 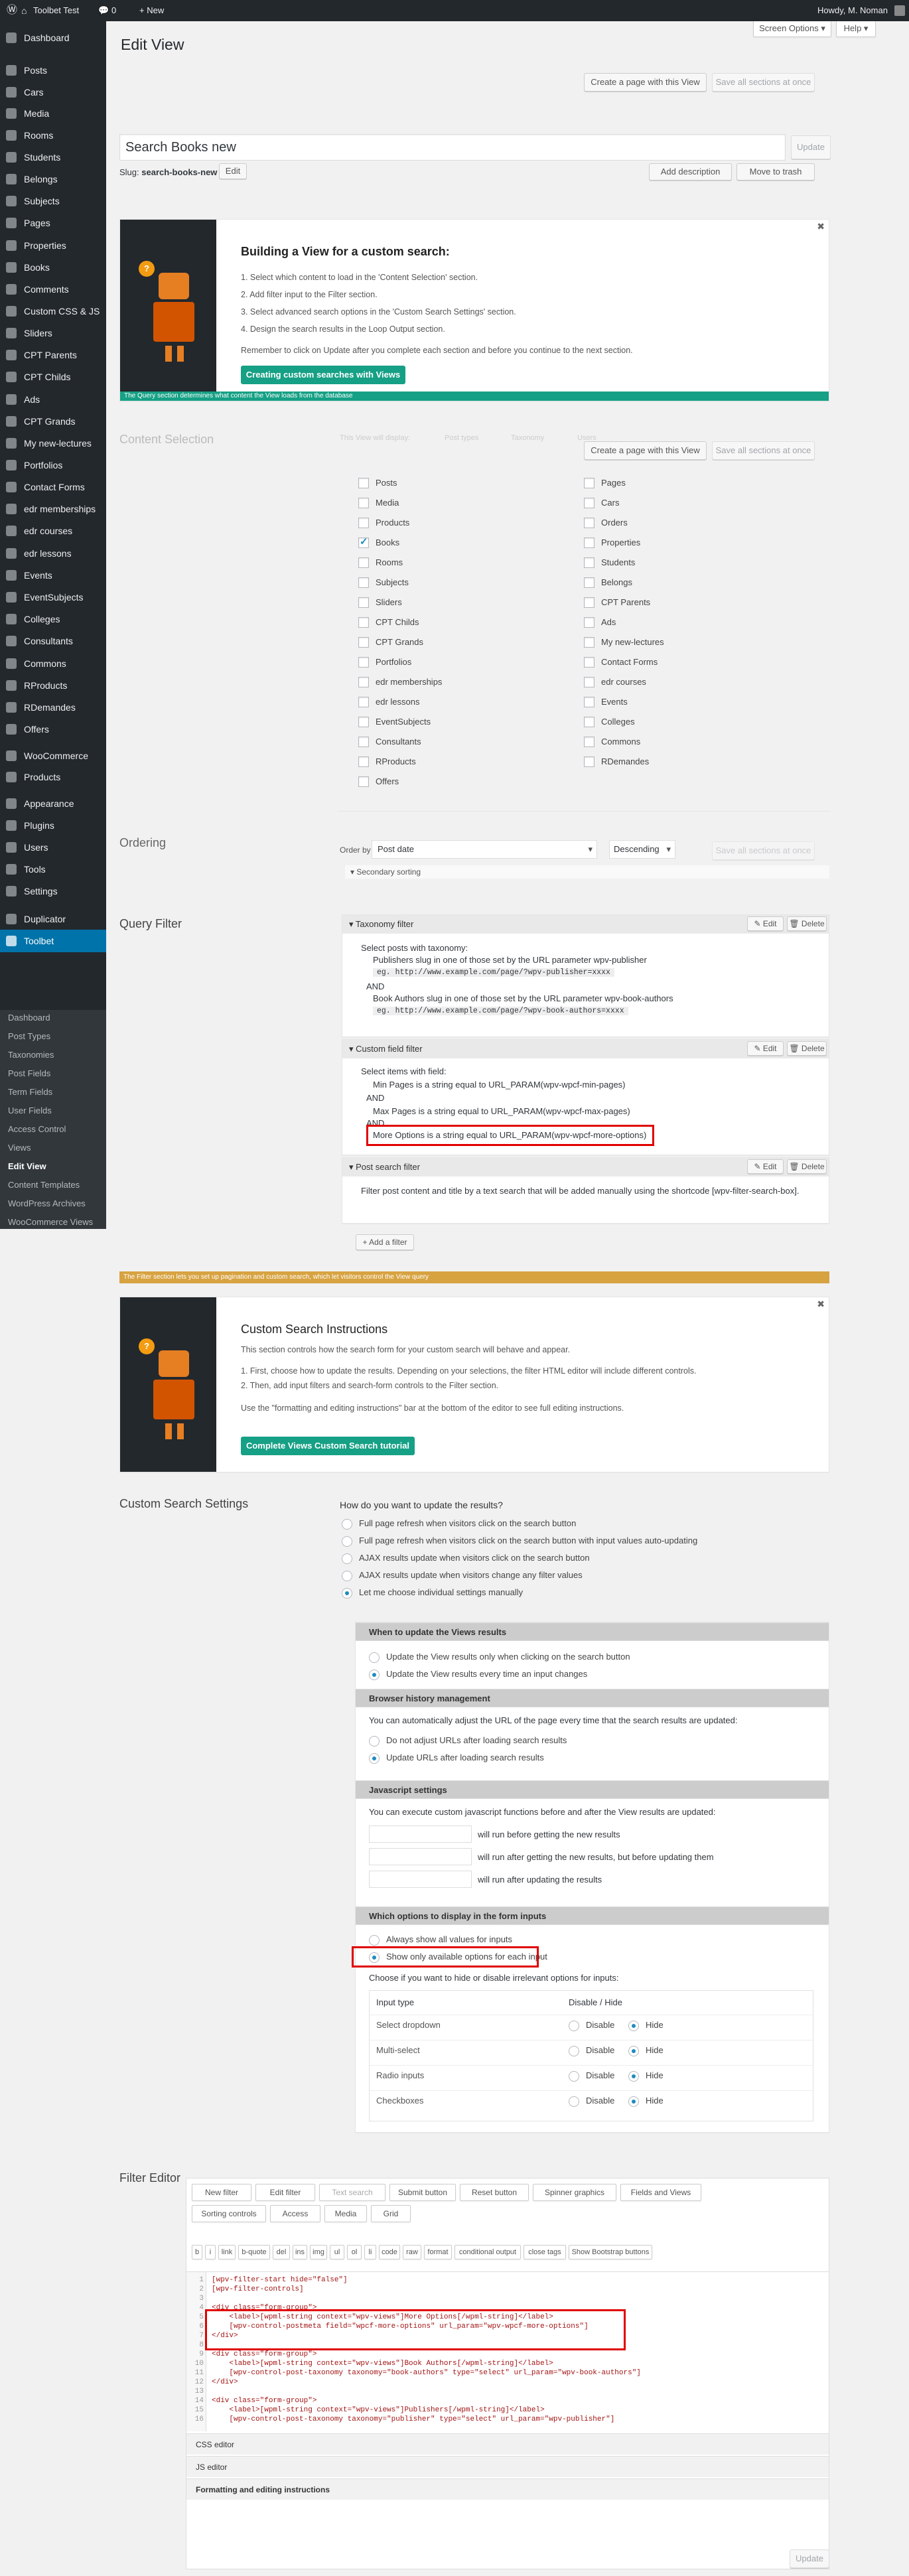 I want to click on new-content-link: + New, so click(x=151, y=11).